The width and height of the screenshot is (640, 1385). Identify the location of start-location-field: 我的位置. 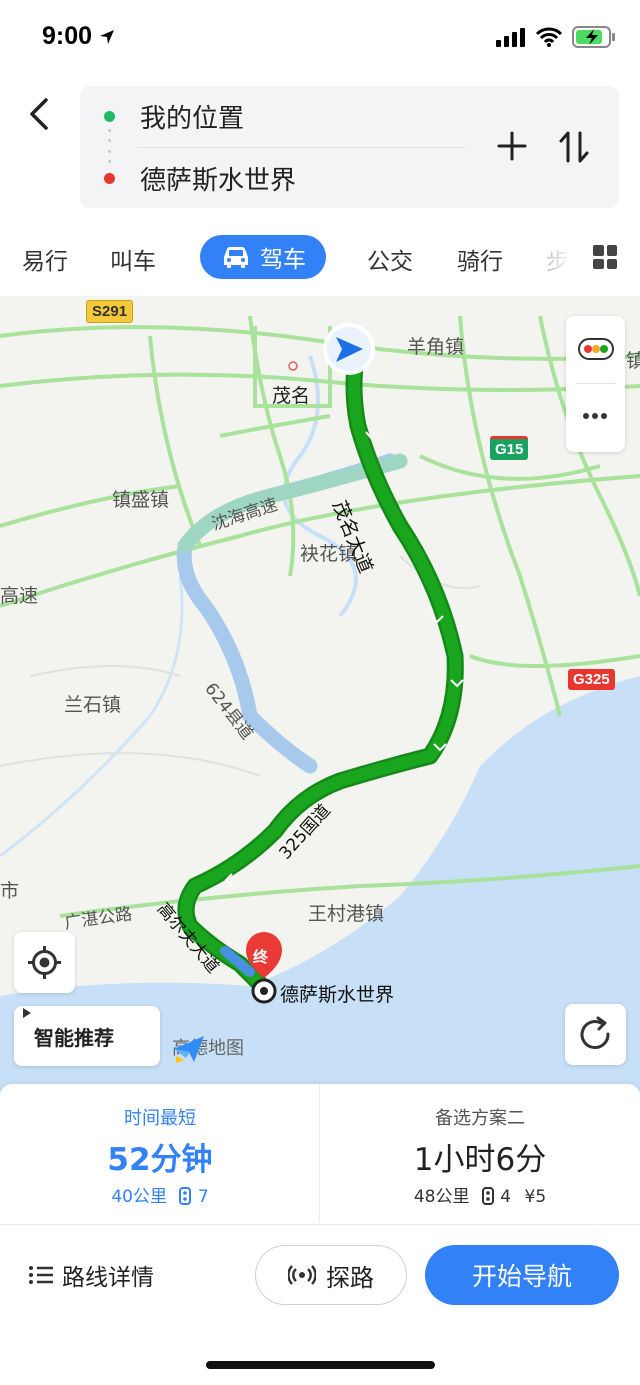
(280, 116).